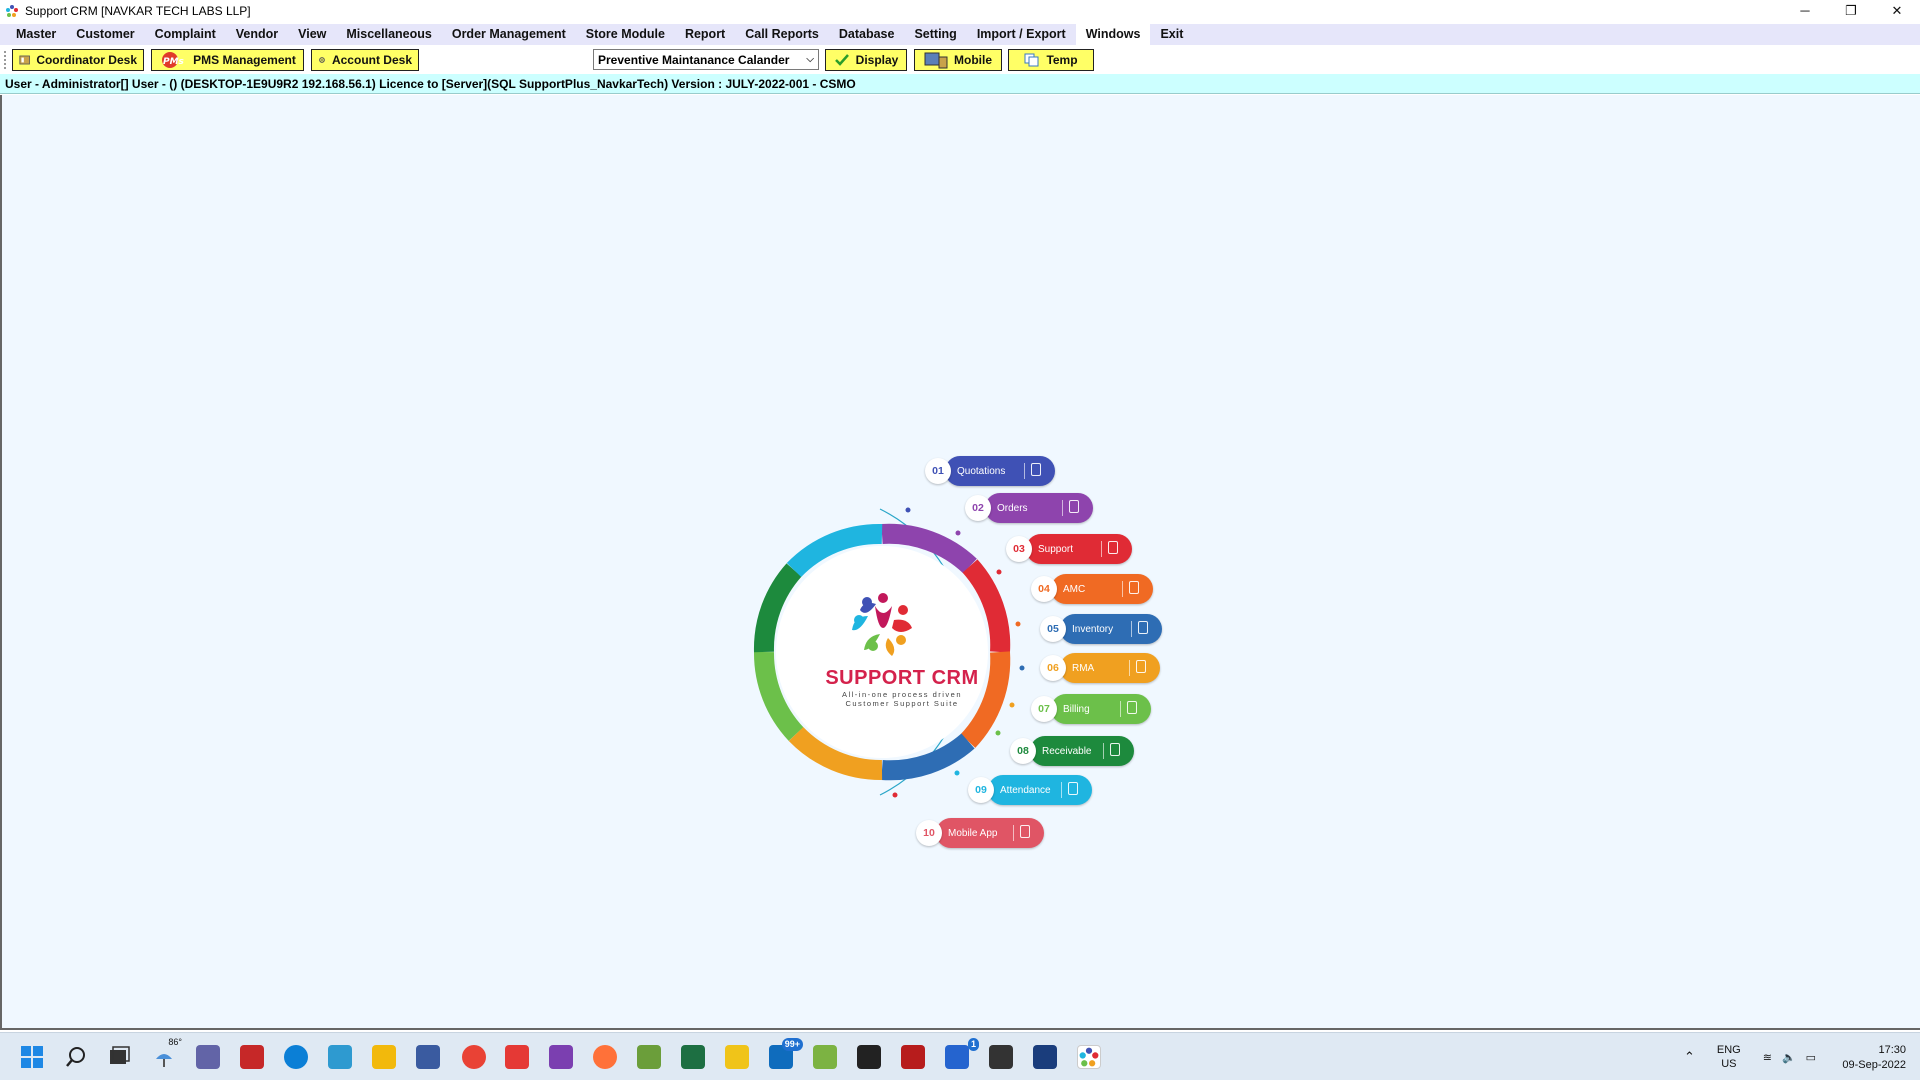 This screenshot has width=1920, height=1080. Describe the element at coordinates (208, 1057) in the screenshot. I see `teams-icon` at that location.